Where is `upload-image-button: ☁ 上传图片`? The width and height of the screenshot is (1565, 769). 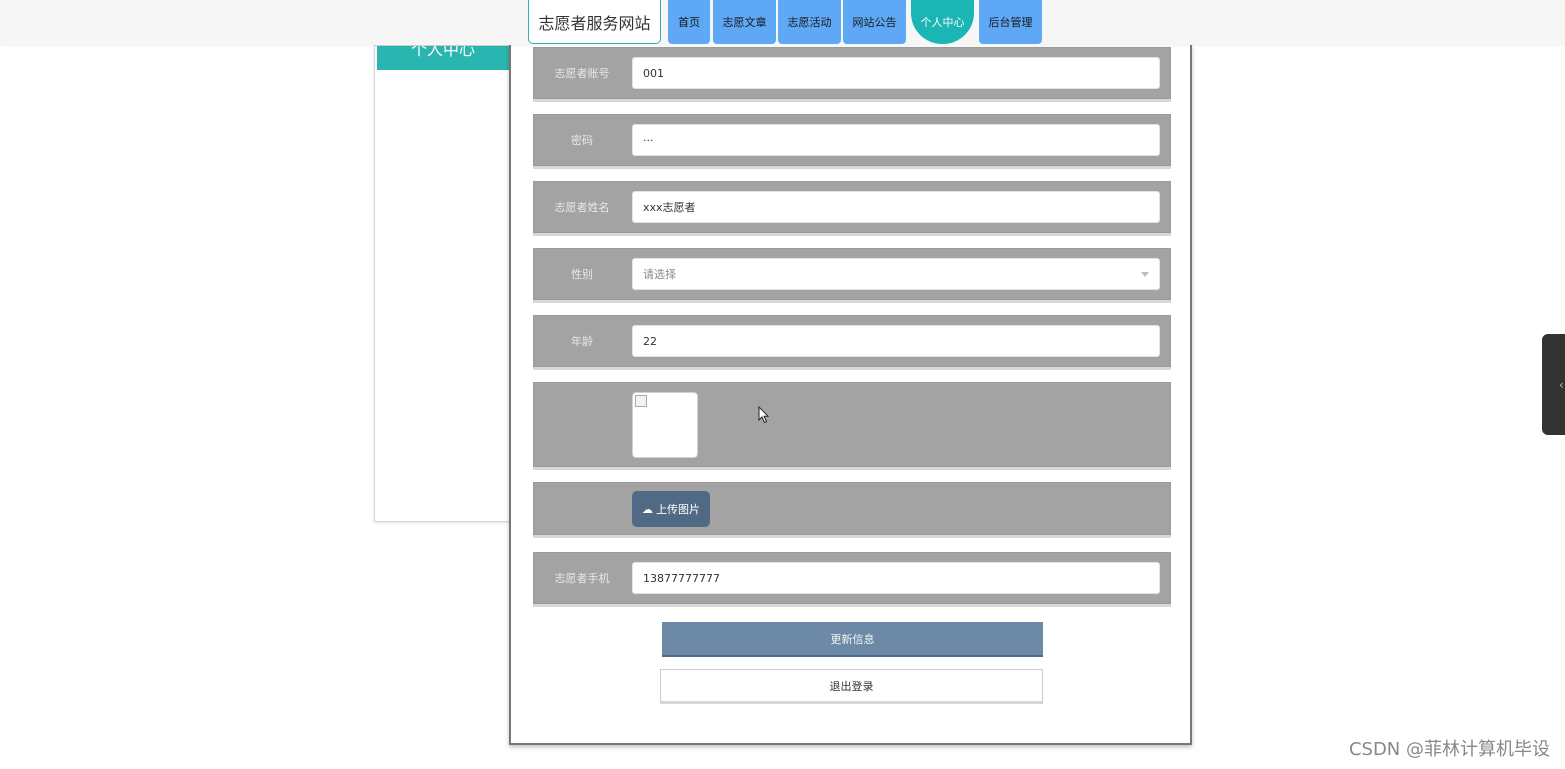
upload-image-button: ☁ 上传图片 is located at coordinates (671, 509).